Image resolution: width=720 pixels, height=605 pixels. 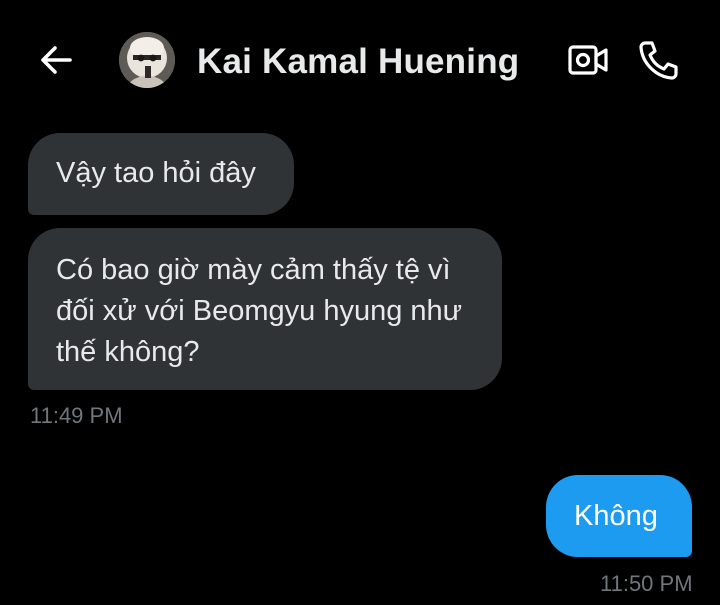 I want to click on contact-name: Kai Kamal Huening, so click(x=358, y=62).